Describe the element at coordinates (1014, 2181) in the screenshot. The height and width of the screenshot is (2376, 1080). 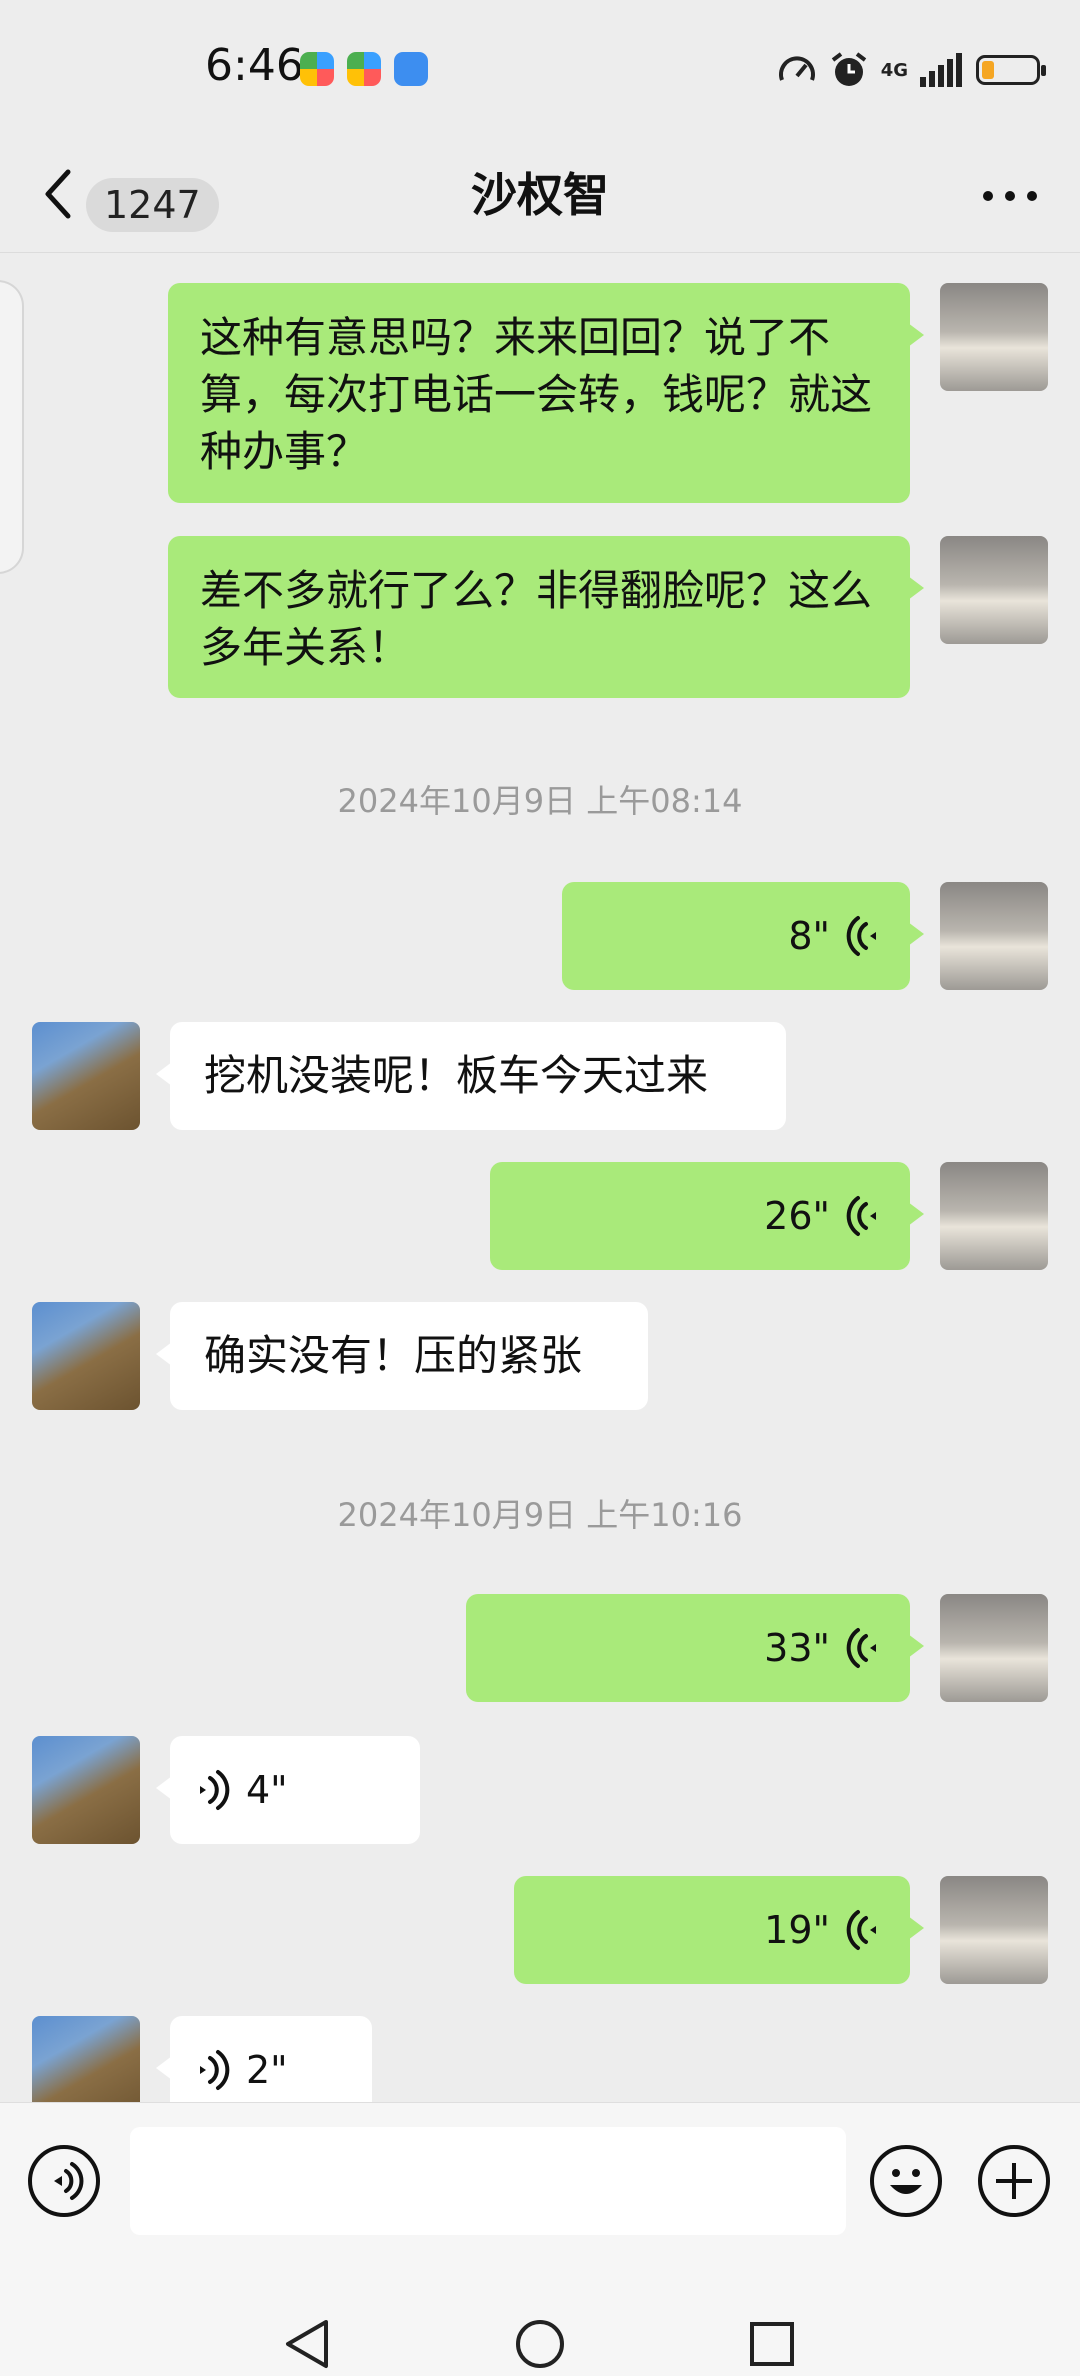
I see `plus-icon` at that location.